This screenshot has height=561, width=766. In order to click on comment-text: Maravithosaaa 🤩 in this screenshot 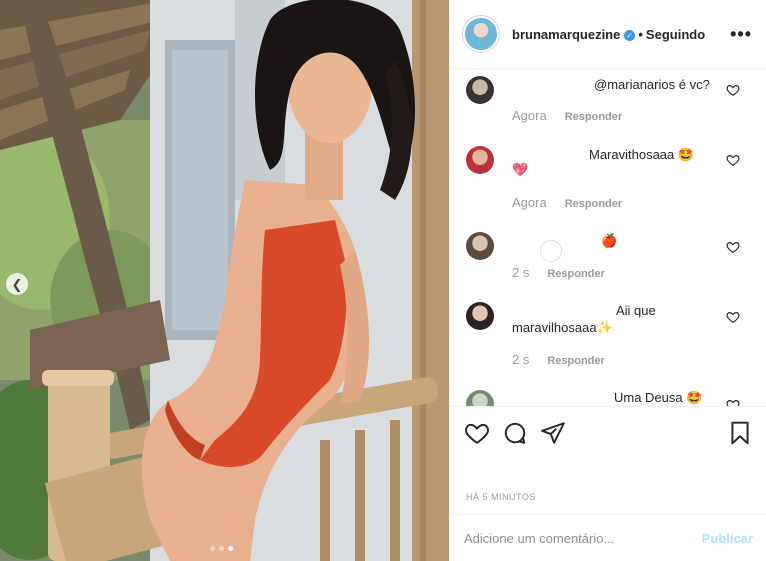, I will do `click(642, 154)`.